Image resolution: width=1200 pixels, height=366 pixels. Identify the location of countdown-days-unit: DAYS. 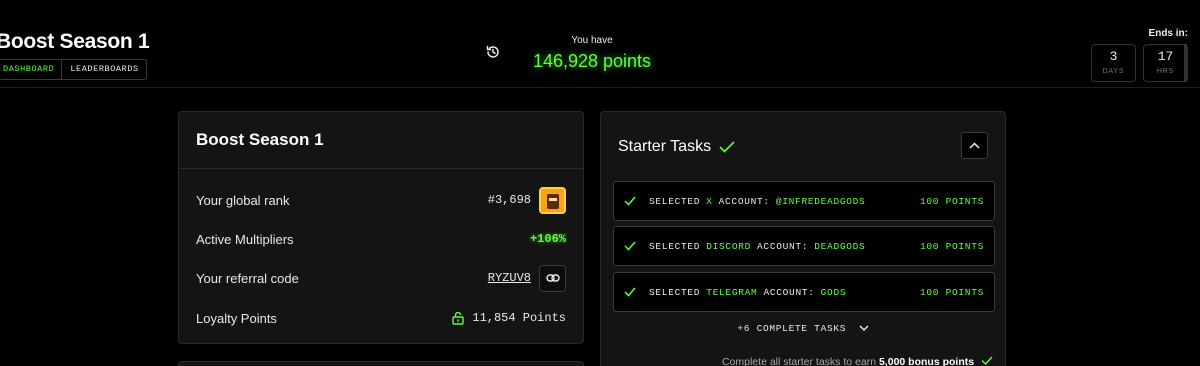
(1113, 71).